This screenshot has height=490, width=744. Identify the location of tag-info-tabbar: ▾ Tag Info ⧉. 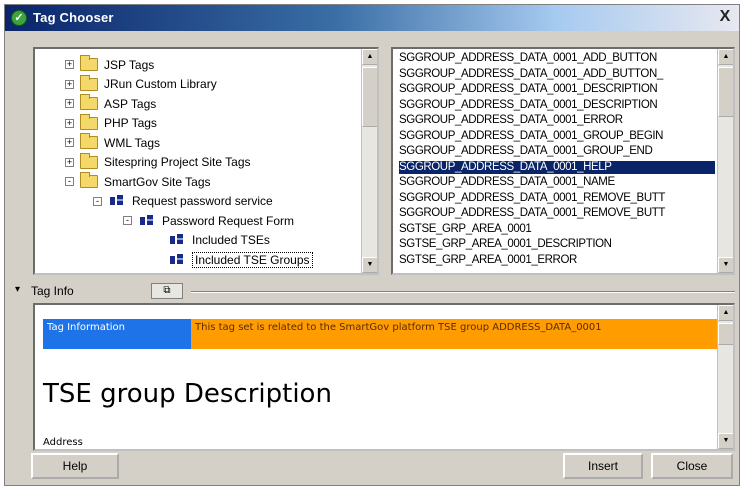
(375, 292).